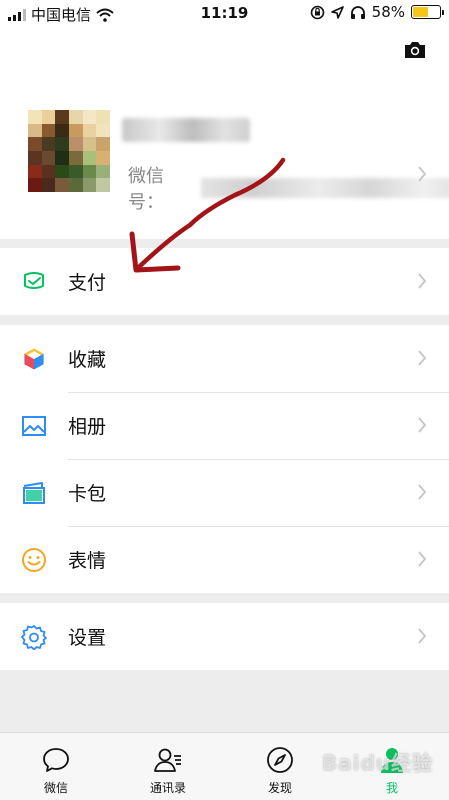 The image size is (449, 800). What do you see at coordinates (87, 283) in the screenshot?
I see `menu-label-pay: 支付` at bounding box center [87, 283].